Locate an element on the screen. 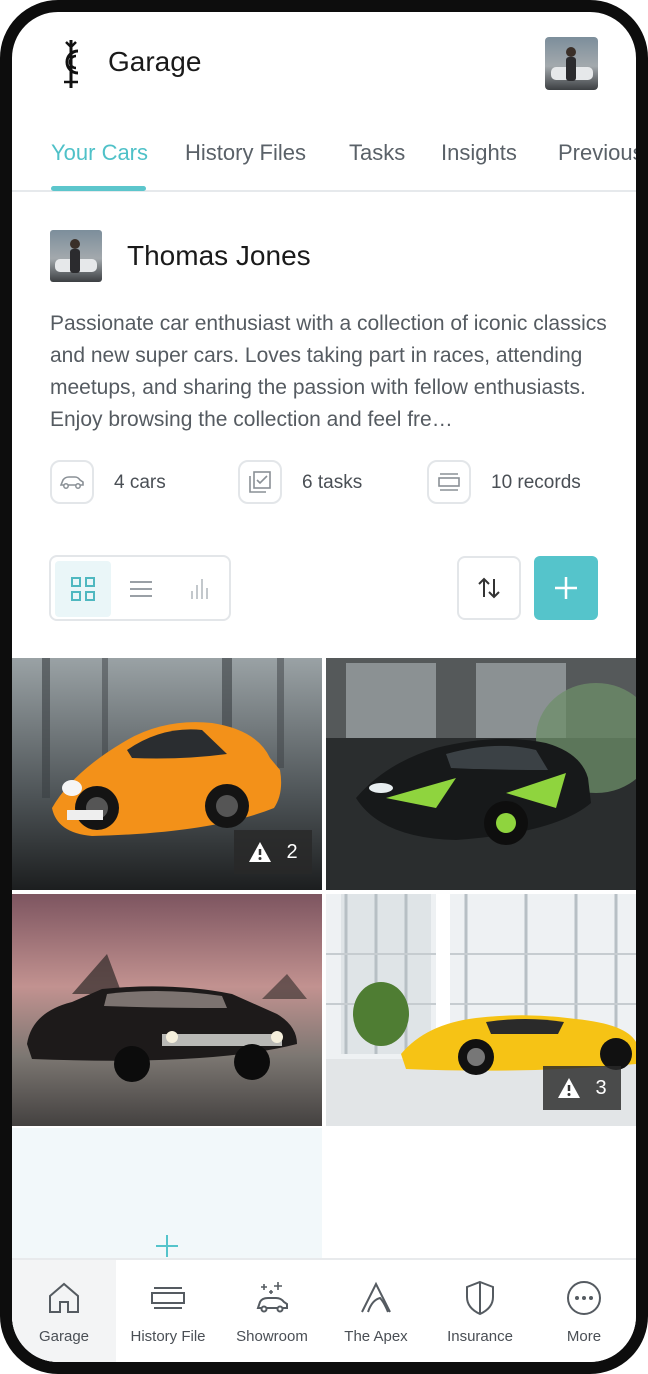 The width and height of the screenshot is (648, 1374). active-tab-indicator is located at coordinates (98, 188).